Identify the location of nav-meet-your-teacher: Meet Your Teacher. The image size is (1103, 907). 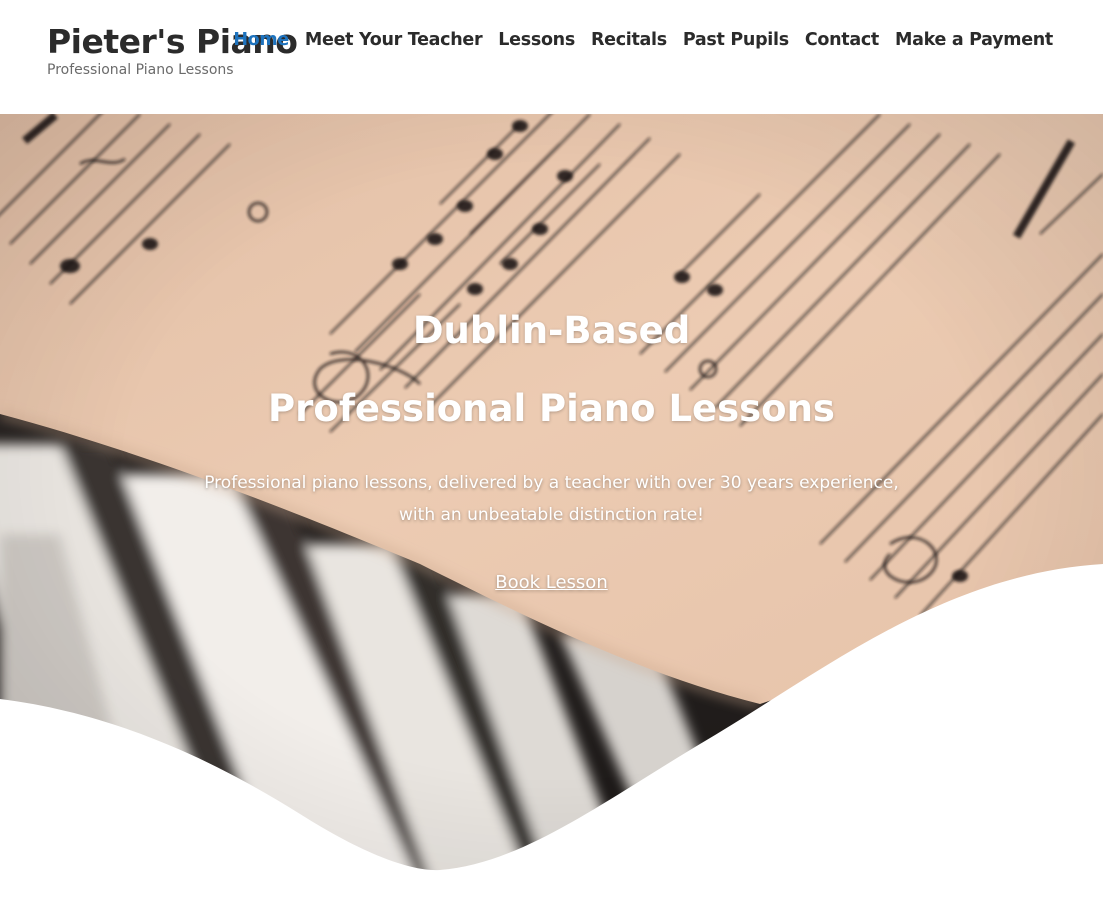
(394, 40).